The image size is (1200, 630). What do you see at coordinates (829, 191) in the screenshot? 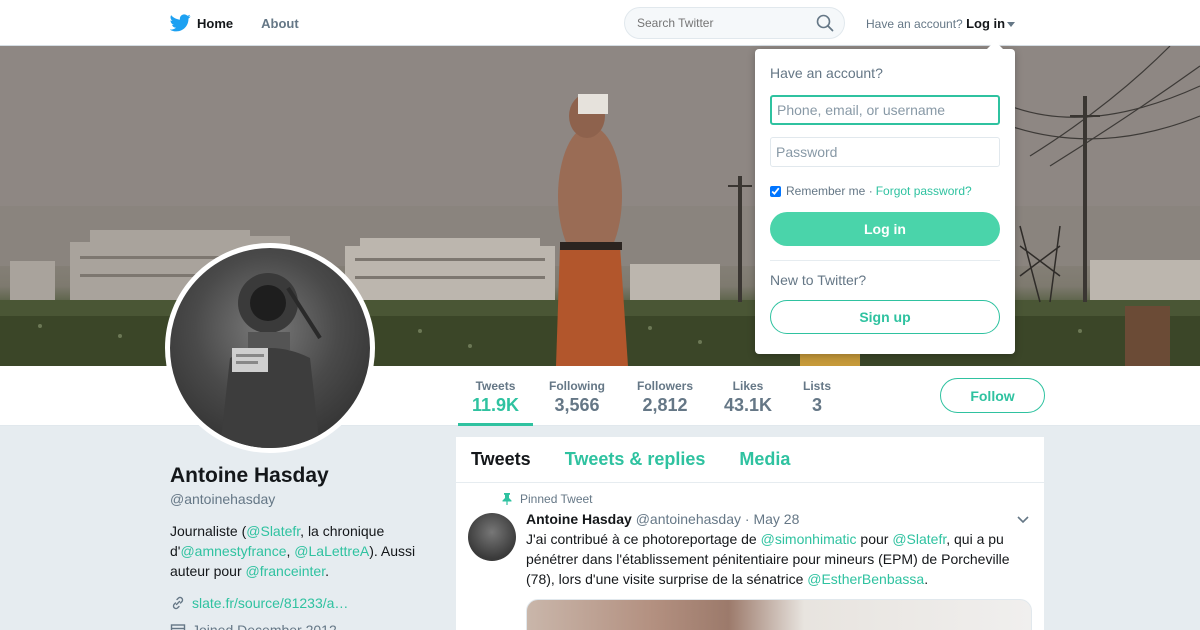
I see `remember-label: Remember me ·` at bounding box center [829, 191].